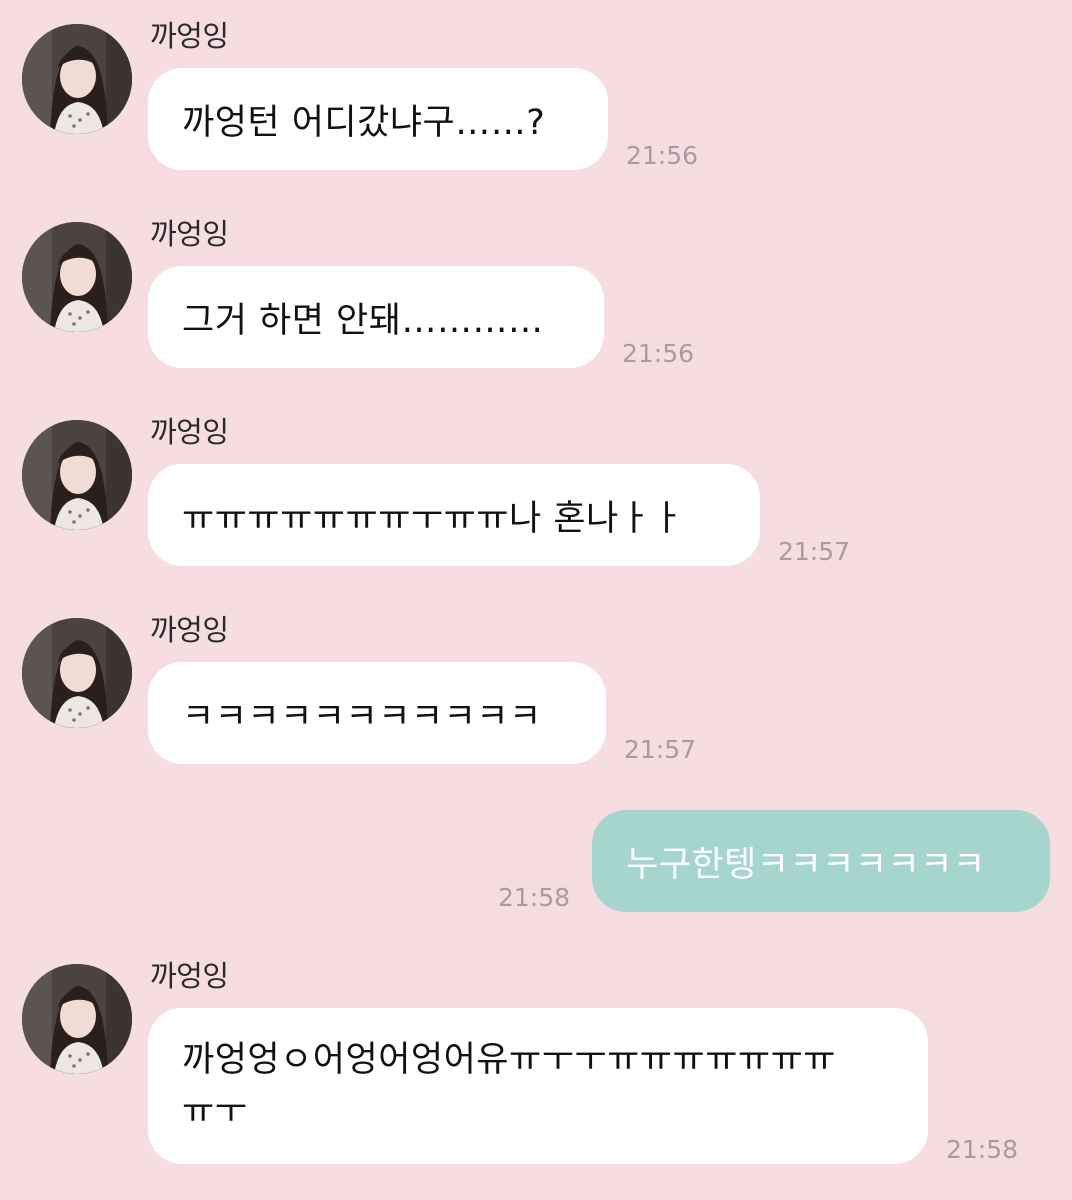 The image size is (1072, 1200). I want to click on message-text-line: 까엉엉ㅇ어엉어엉어유ㅠㅜㅜㅠㅠㅠㅠㅠㅠㅠ, so click(509, 1060).